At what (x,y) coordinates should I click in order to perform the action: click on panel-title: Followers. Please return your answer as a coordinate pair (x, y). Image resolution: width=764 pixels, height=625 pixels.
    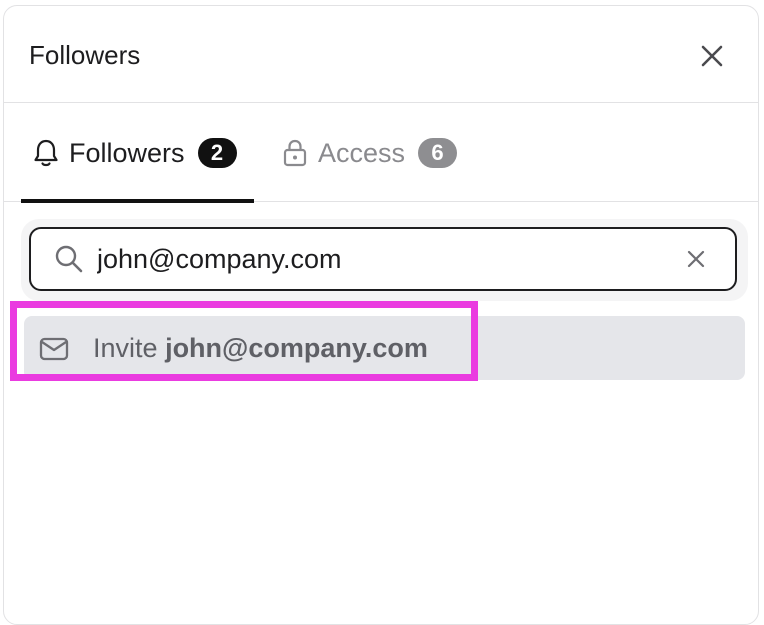
    Looking at the image, I should click on (85, 55).